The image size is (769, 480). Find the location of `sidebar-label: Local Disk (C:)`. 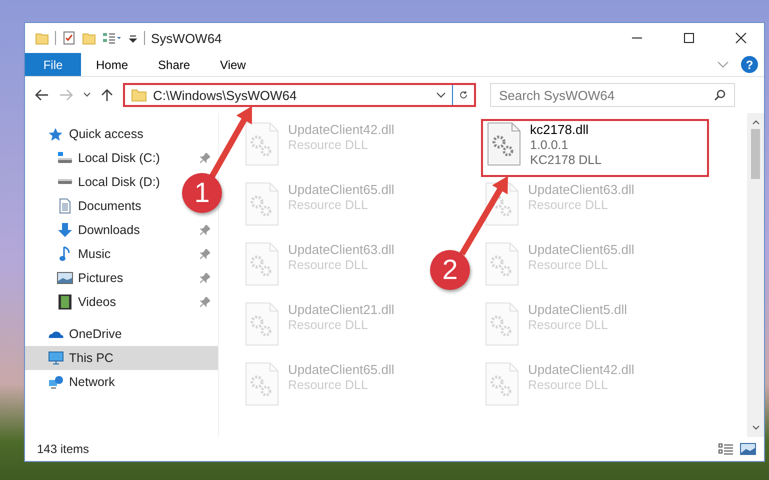

sidebar-label: Local Disk (C:) is located at coordinates (119, 158).